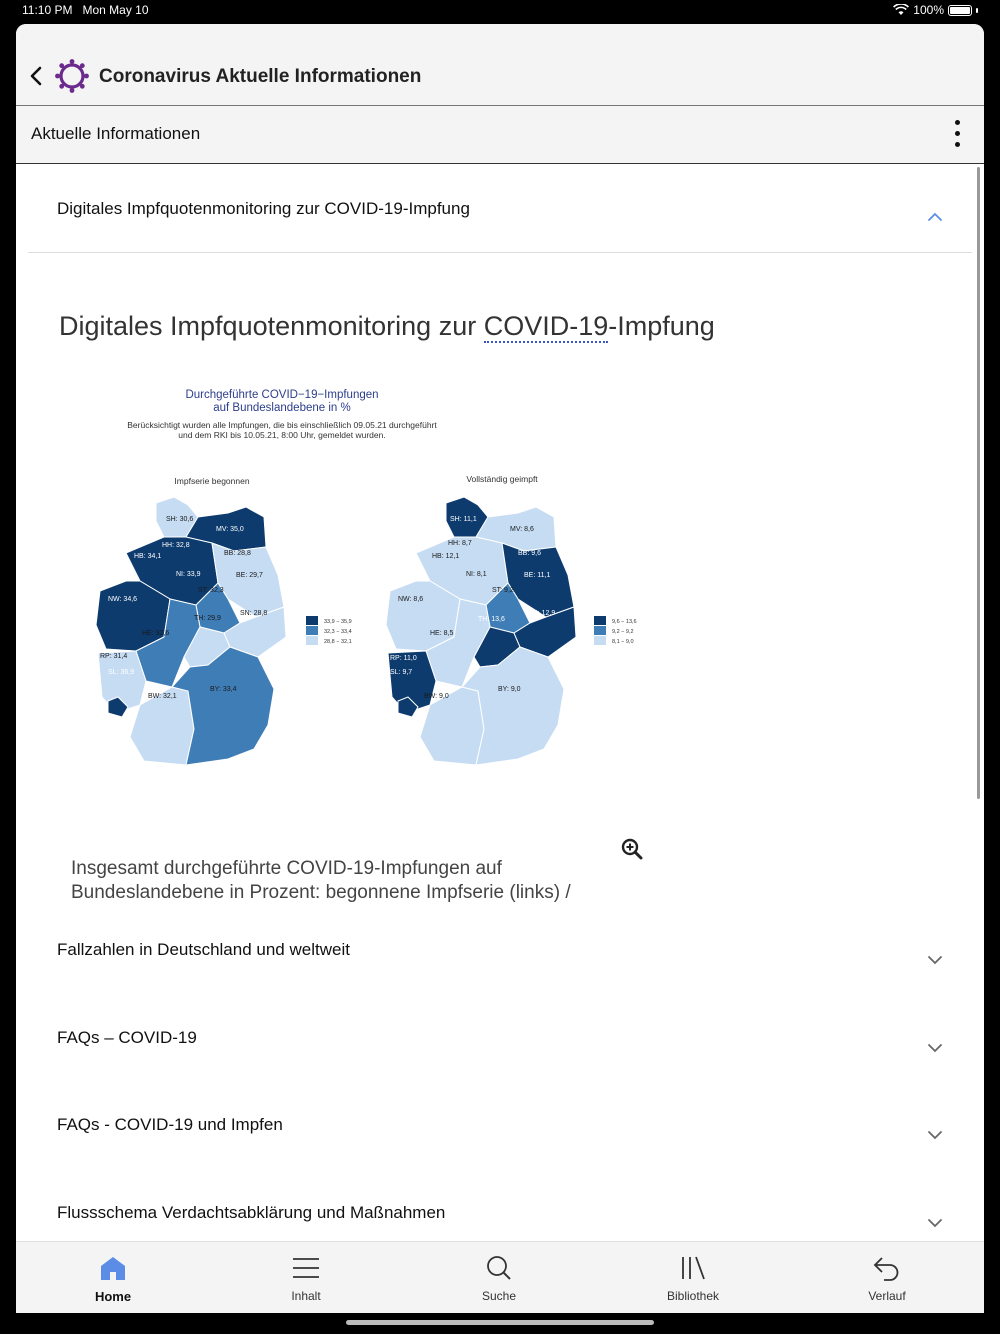 This screenshot has width=1000, height=1334. What do you see at coordinates (500, 65) in the screenshot?
I see `app-header: Coronavirus Aktuelle Informationen` at bounding box center [500, 65].